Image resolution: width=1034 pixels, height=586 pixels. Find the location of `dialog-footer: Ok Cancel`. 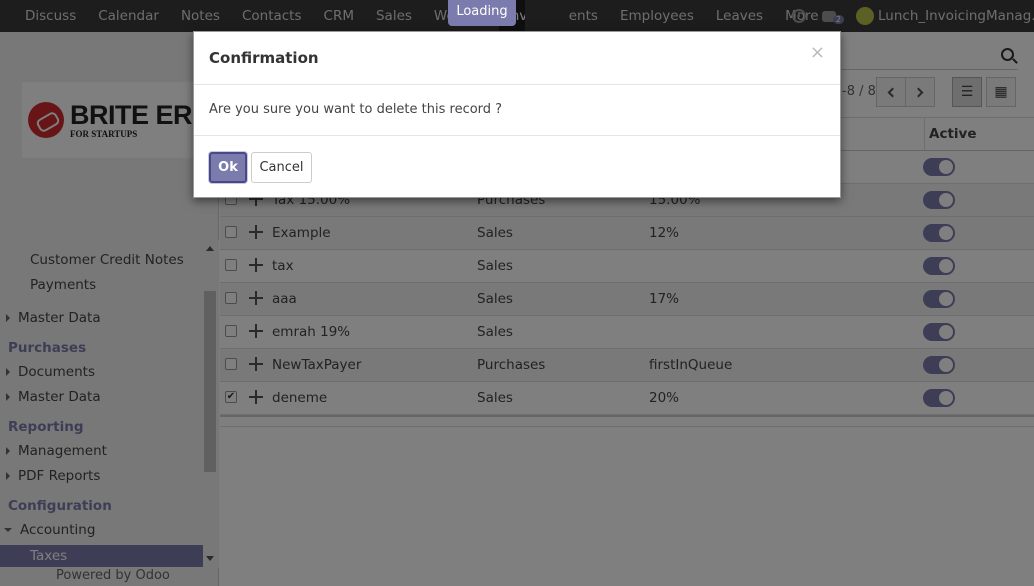

dialog-footer: Ok Cancel is located at coordinates (517, 167).